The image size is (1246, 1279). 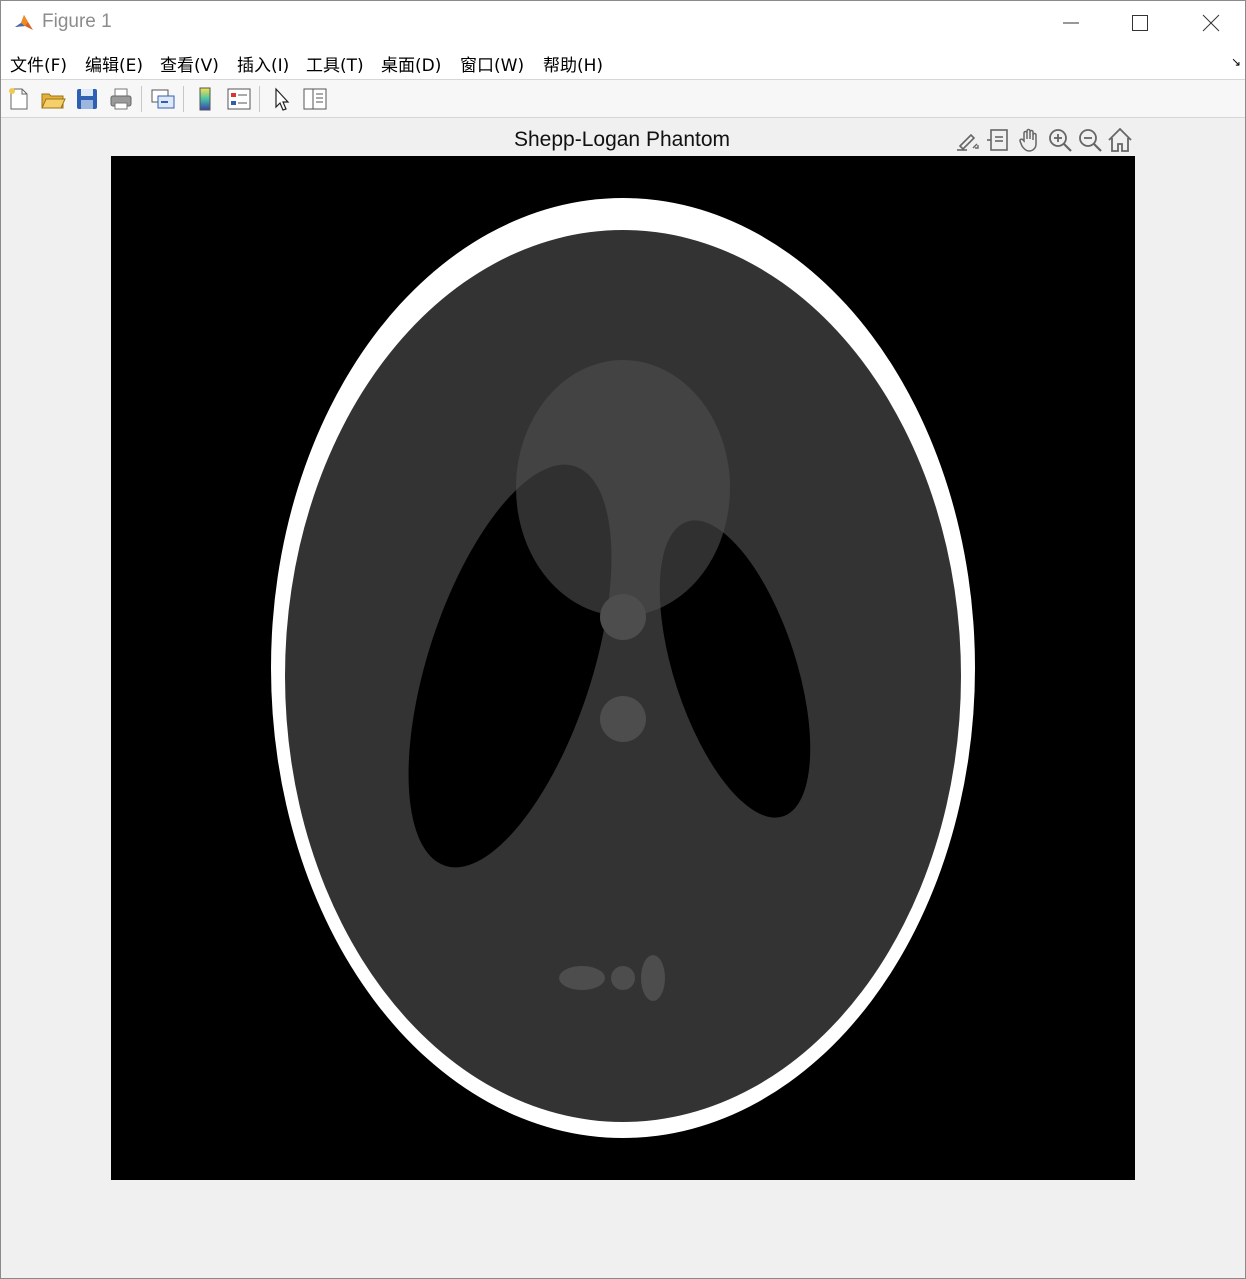 I want to click on dock-arrow-icon: ↘, so click(x=1236, y=62).